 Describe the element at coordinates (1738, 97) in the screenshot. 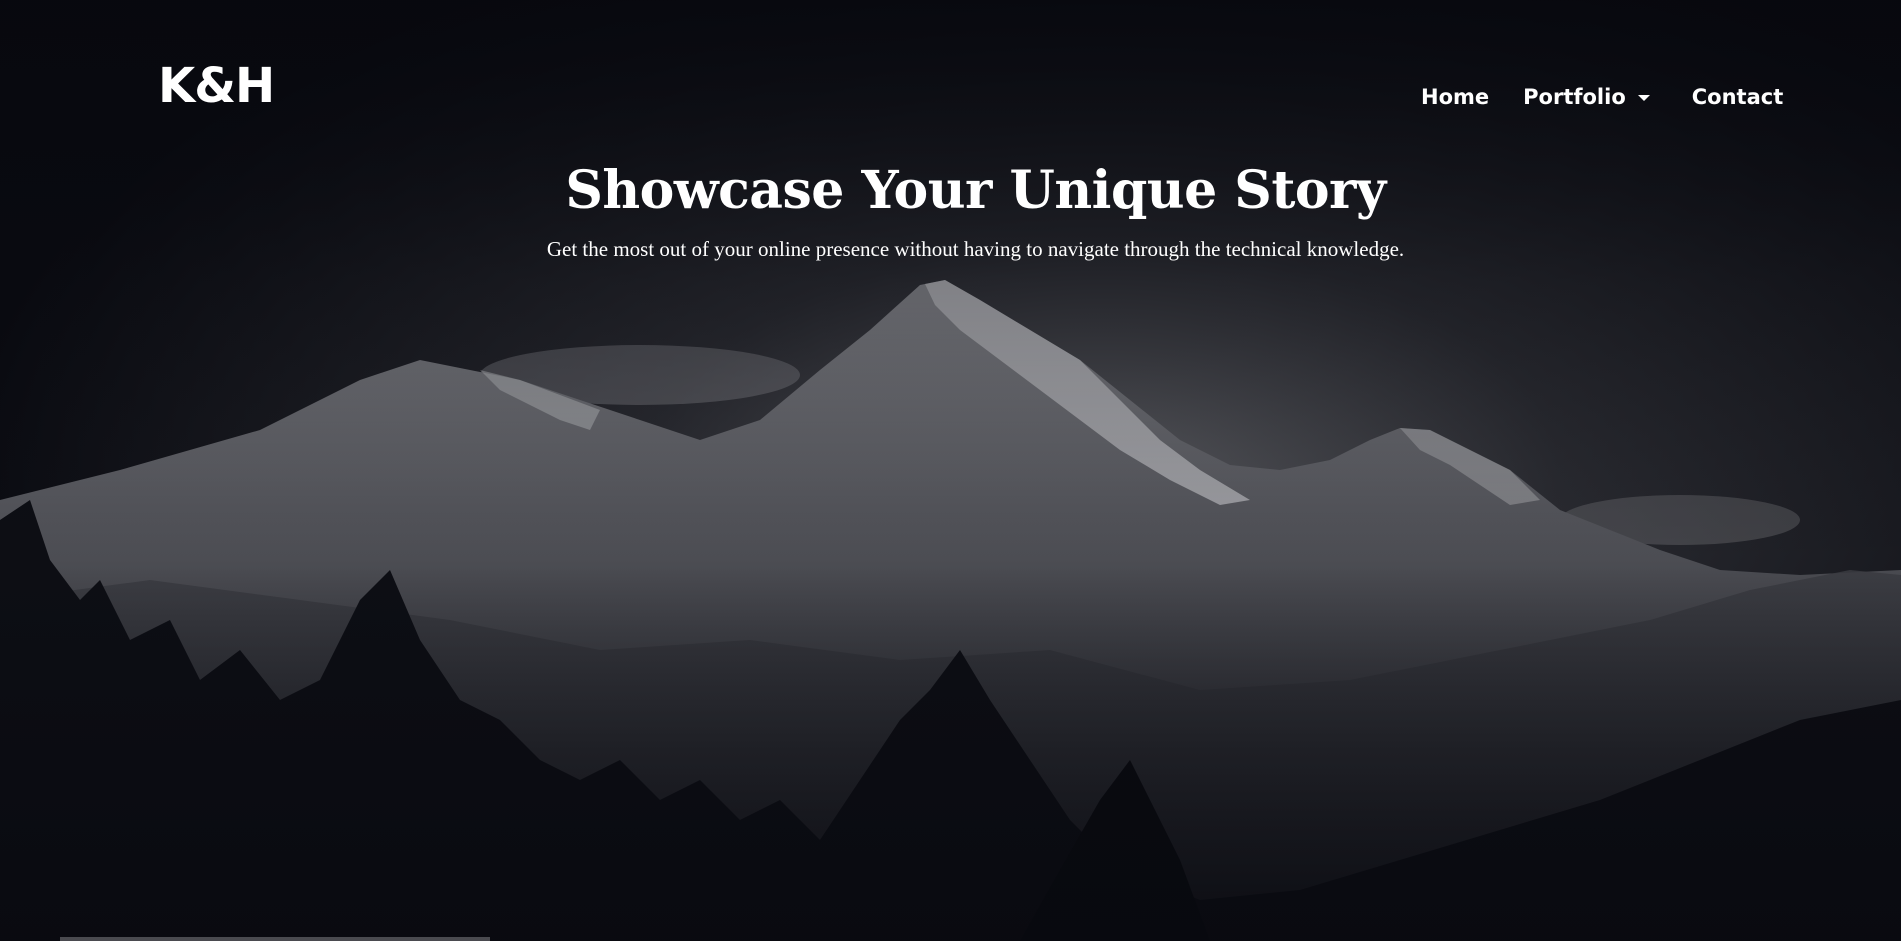

I see `nav-link-contact: Contact` at that location.